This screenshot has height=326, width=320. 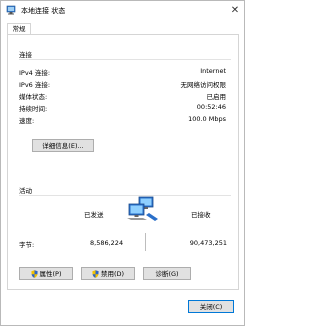 What do you see at coordinates (27, 245) in the screenshot?
I see `bytes-label: 字节:` at bounding box center [27, 245].